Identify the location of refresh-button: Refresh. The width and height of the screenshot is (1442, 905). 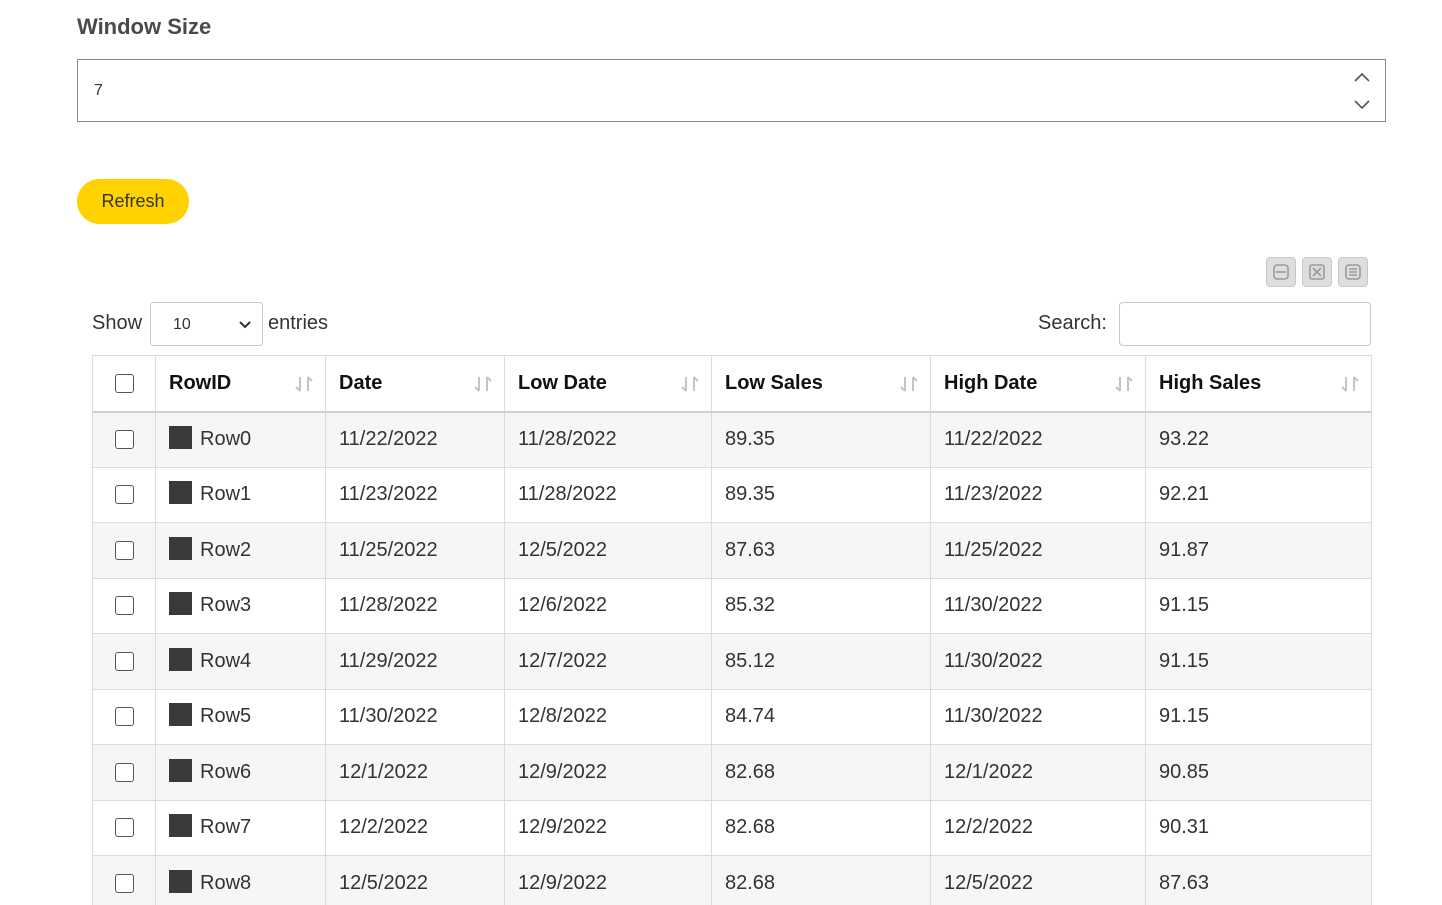
(133, 201).